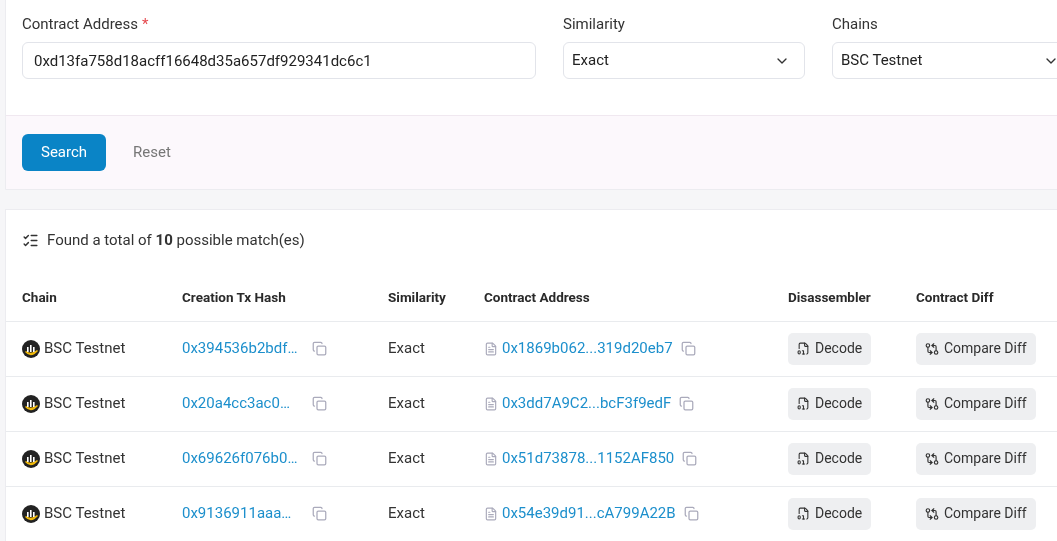 The image size is (1057, 541). What do you see at coordinates (40, 297) in the screenshot?
I see `column-header: Chain` at bounding box center [40, 297].